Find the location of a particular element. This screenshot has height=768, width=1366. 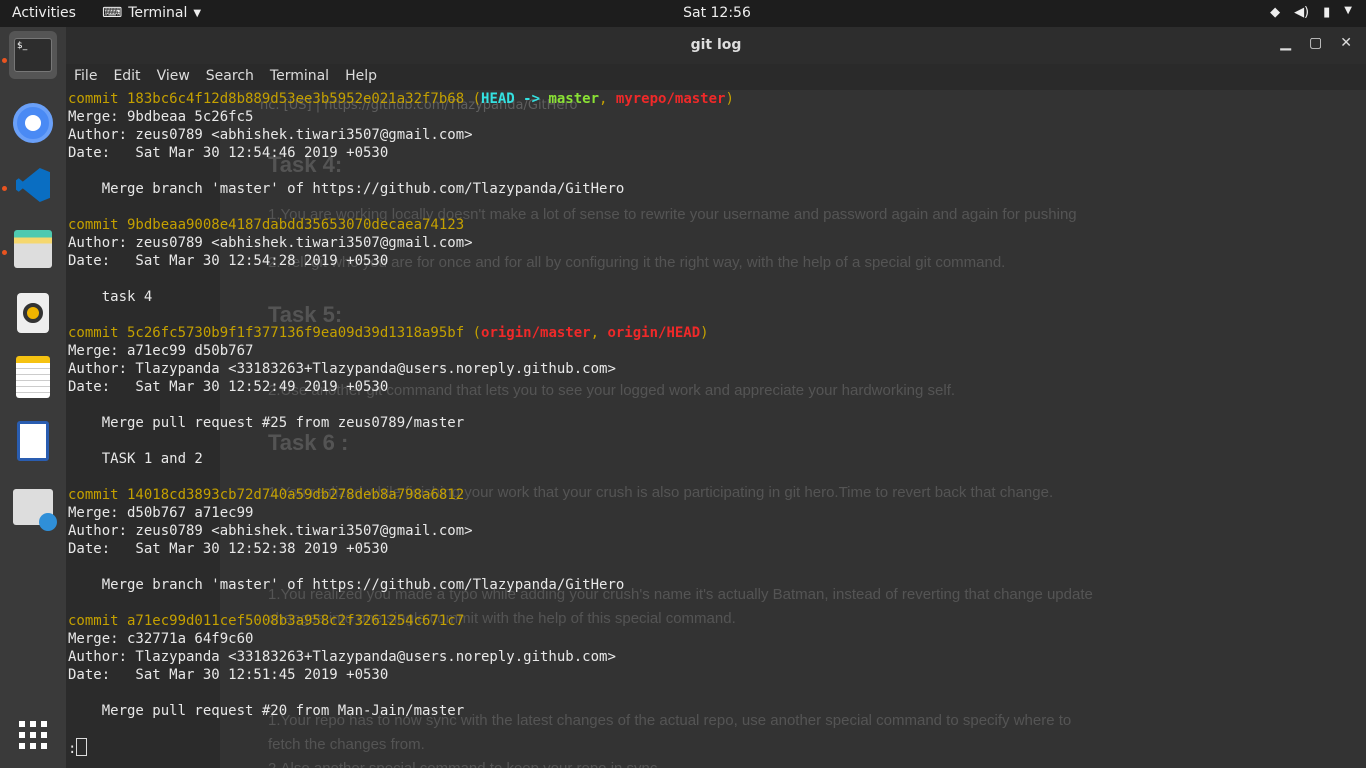

log-segment: origin/master is located at coordinates (536, 333).